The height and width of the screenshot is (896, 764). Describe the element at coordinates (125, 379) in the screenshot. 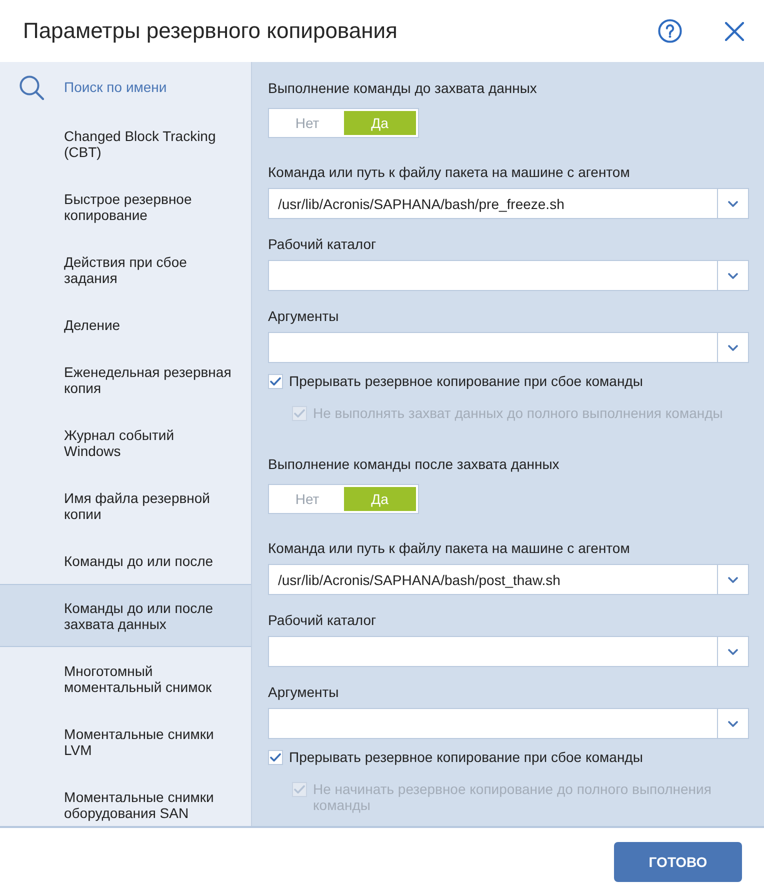

I see `sidebar-item: Еженедельная резервная копия` at that location.